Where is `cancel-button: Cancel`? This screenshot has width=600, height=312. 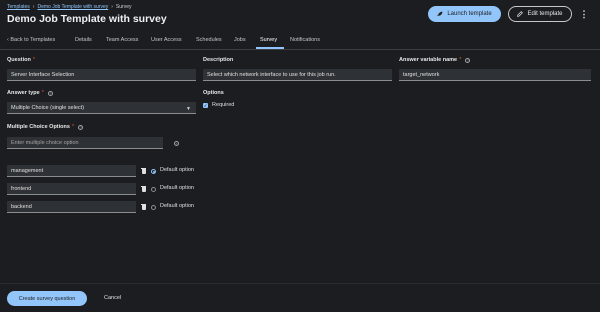 cancel-button: Cancel is located at coordinates (112, 298).